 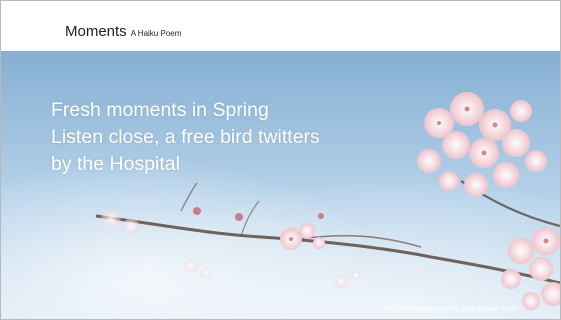 I want to click on slide-title: Moments A Haiku Poem, so click(x=123, y=32).